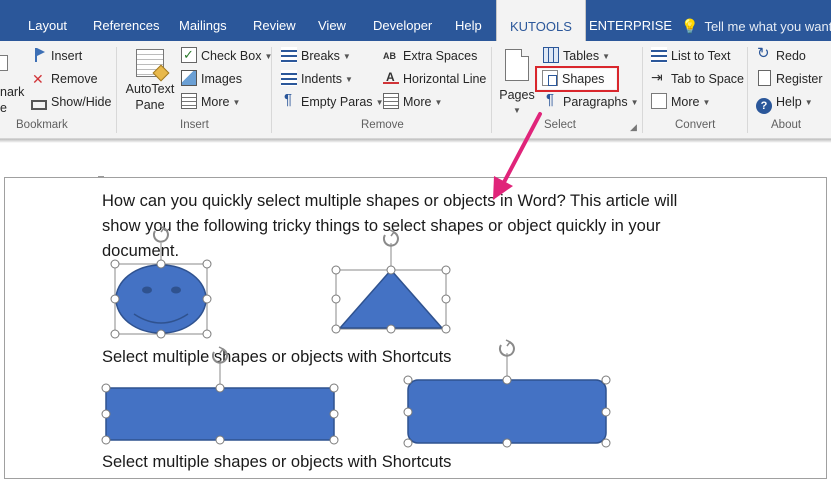 Image resolution: width=831 pixels, height=481 pixels. Describe the element at coordinates (333, 294) in the screenshot. I see `rotate-handle-icon` at that location.